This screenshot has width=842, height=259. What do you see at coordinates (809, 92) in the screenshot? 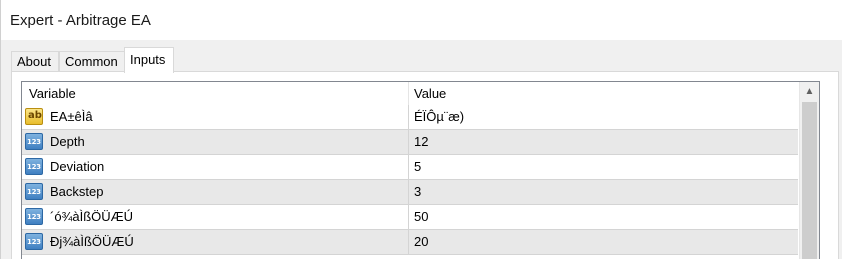
I see `scroll-up-arrow-icon: ▲` at bounding box center [809, 92].